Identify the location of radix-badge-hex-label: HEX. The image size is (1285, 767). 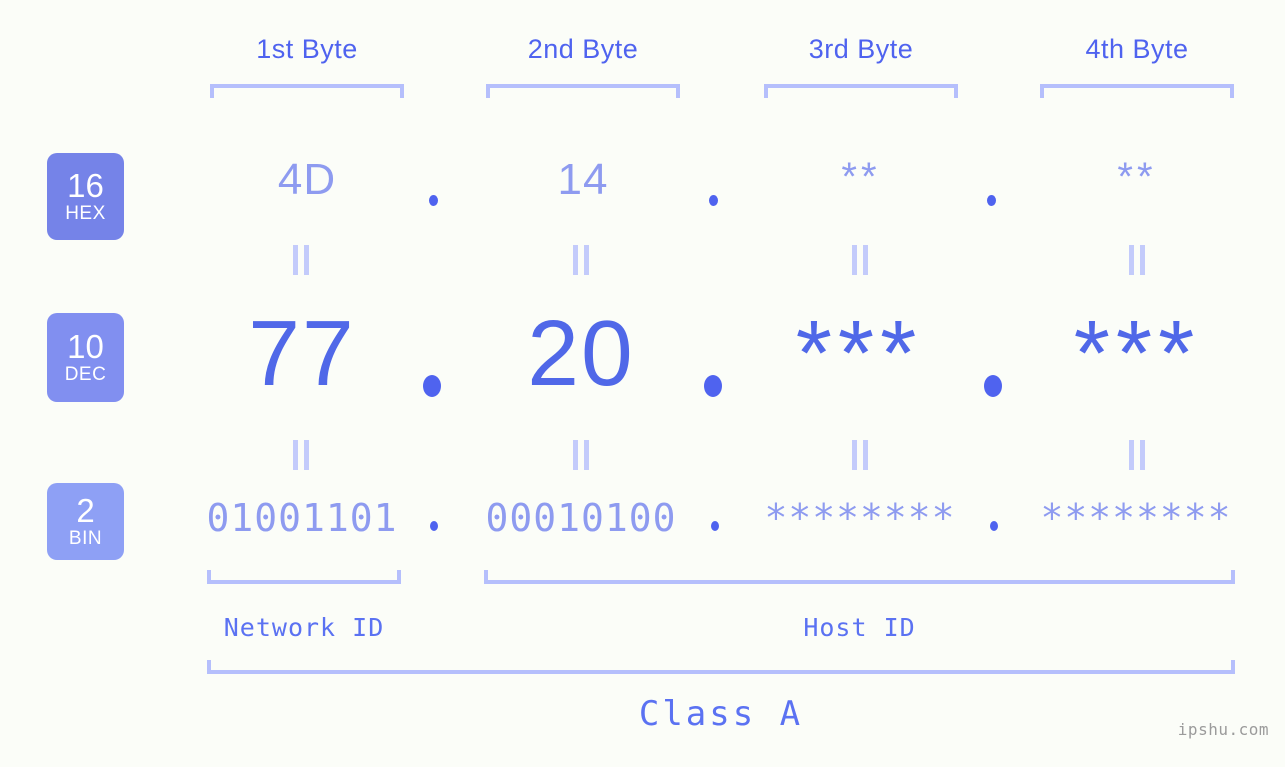
(85, 213).